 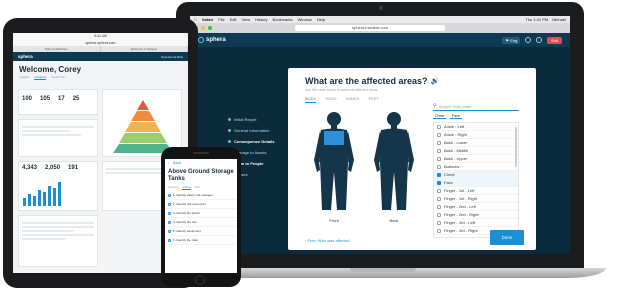 I want to click on list-card, so click(x=58, y=241).